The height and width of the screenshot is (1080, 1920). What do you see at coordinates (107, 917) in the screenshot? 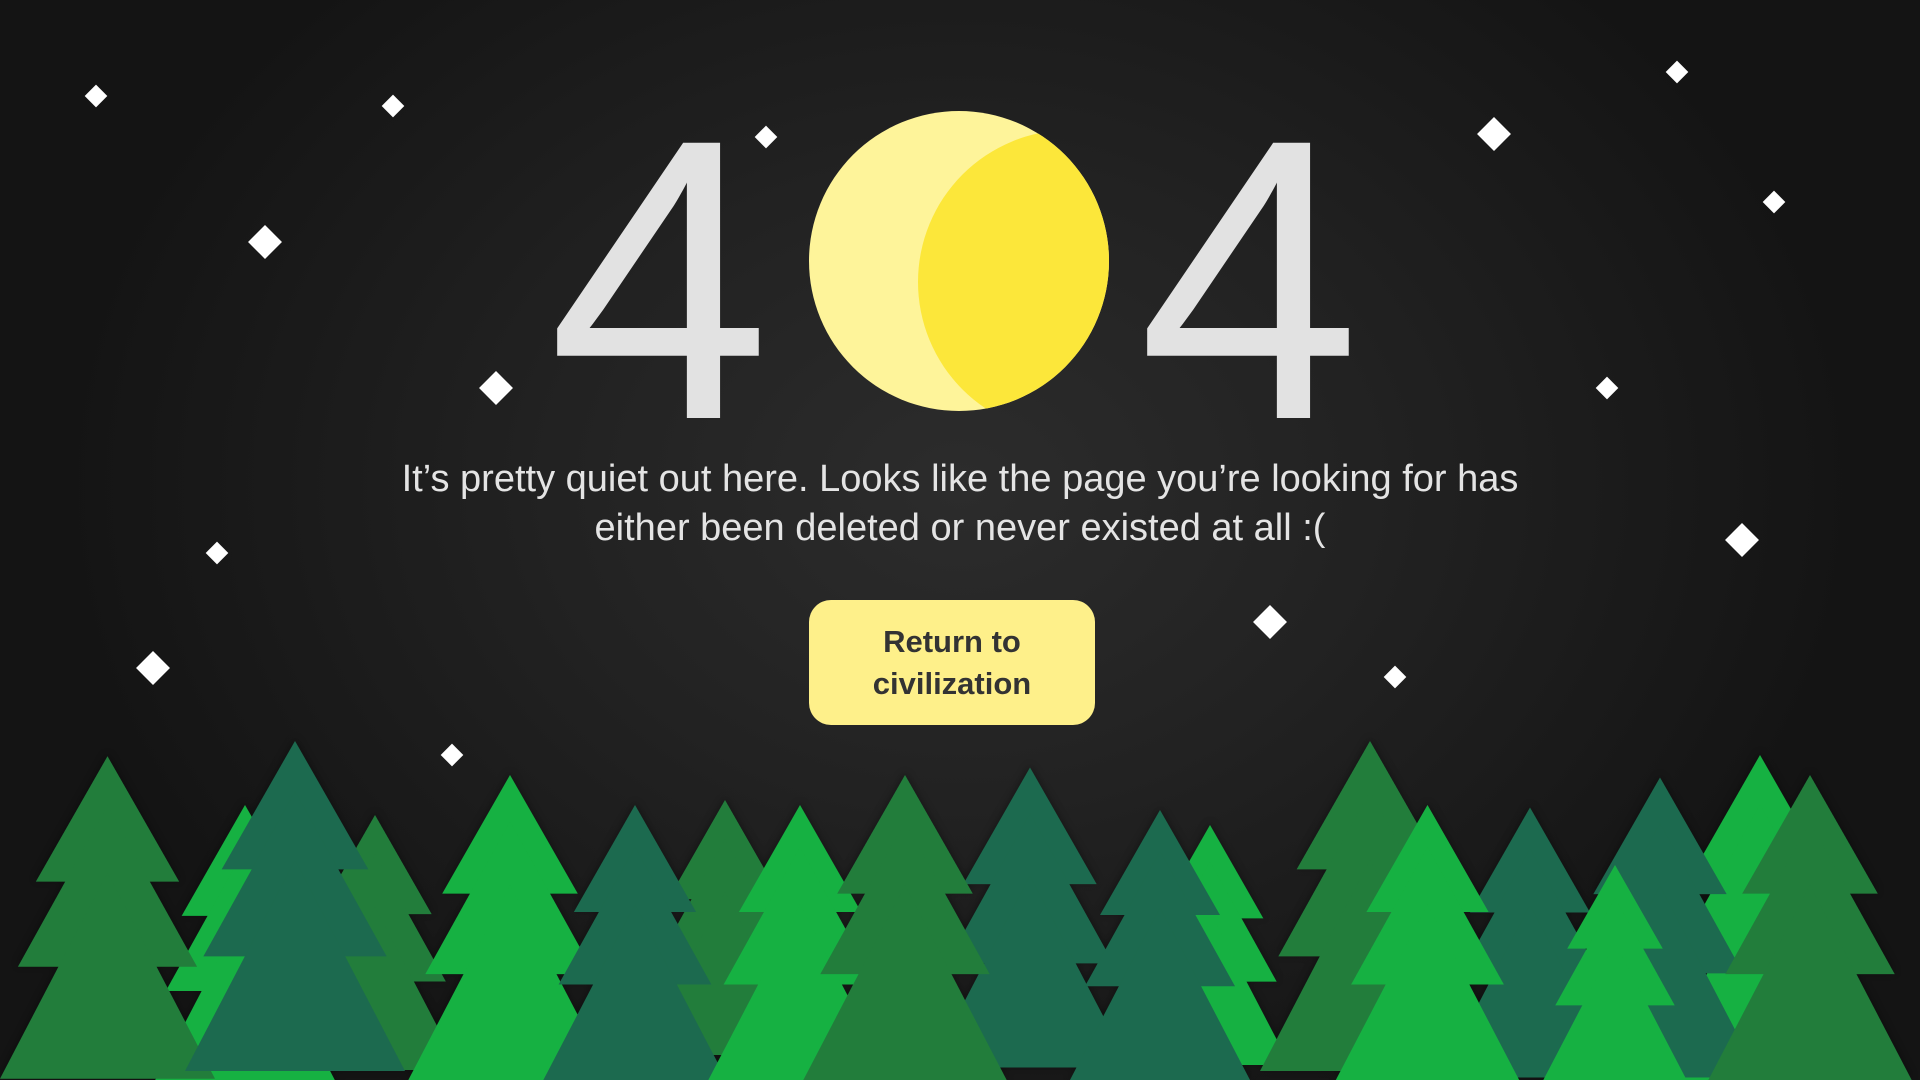
I see `pine-tree-icon` at bounding box center [107, 917].